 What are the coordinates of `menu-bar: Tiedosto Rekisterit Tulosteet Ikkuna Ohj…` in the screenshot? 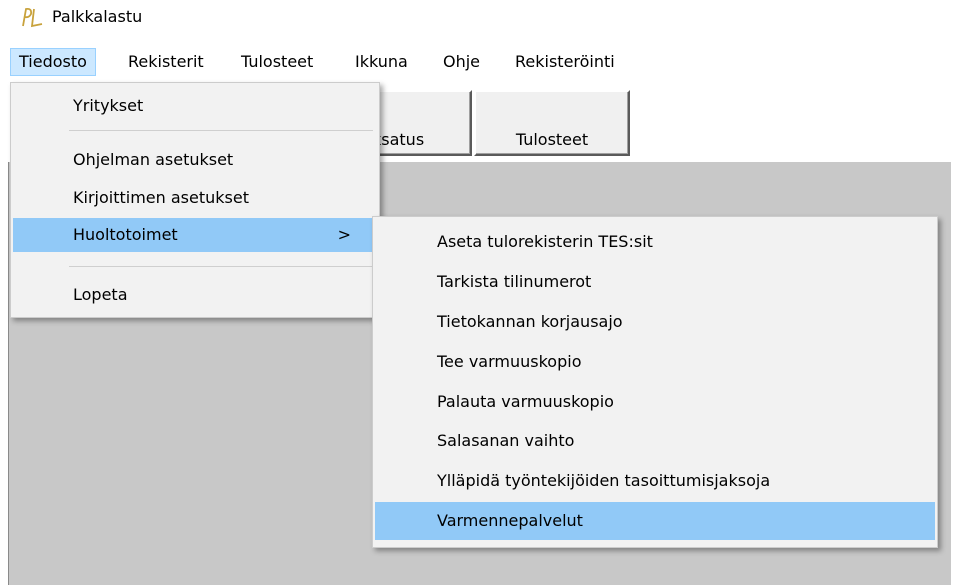 It's located at (479, 62).